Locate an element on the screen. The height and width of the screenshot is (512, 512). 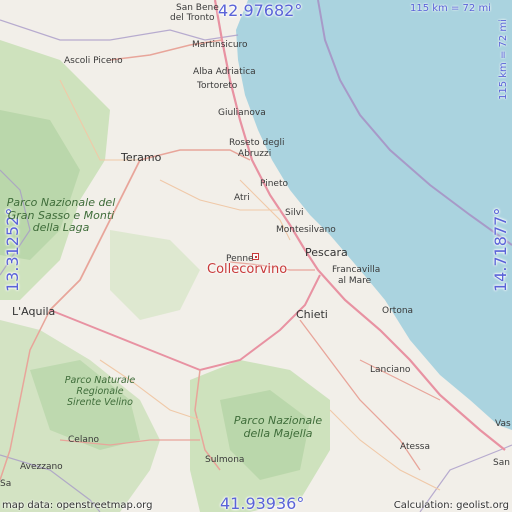
scale-top: 115 km = 72 mi is located at coordinates (450, 8).